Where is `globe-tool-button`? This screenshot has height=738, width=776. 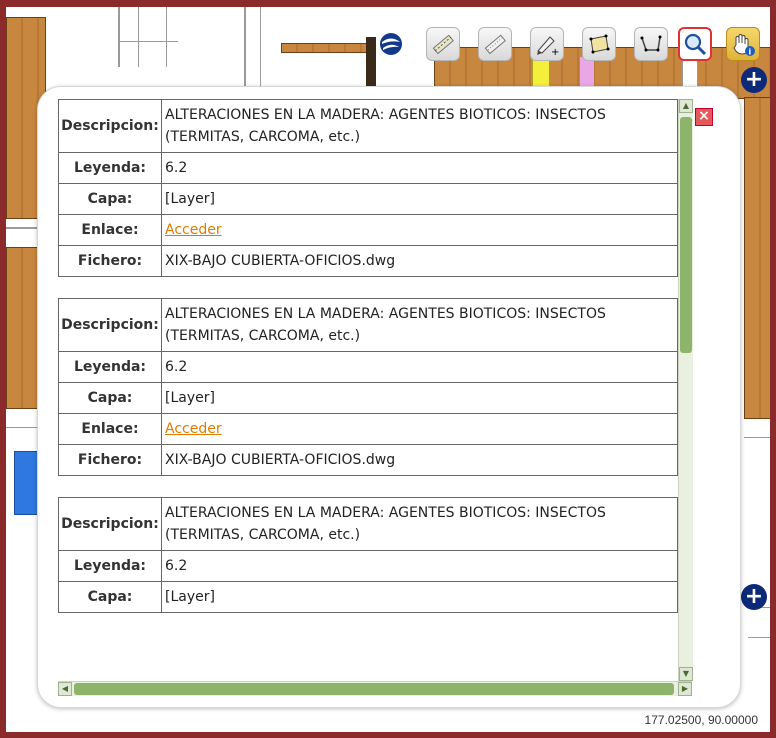 globe-tool-button is located at coordinates (391, 44).